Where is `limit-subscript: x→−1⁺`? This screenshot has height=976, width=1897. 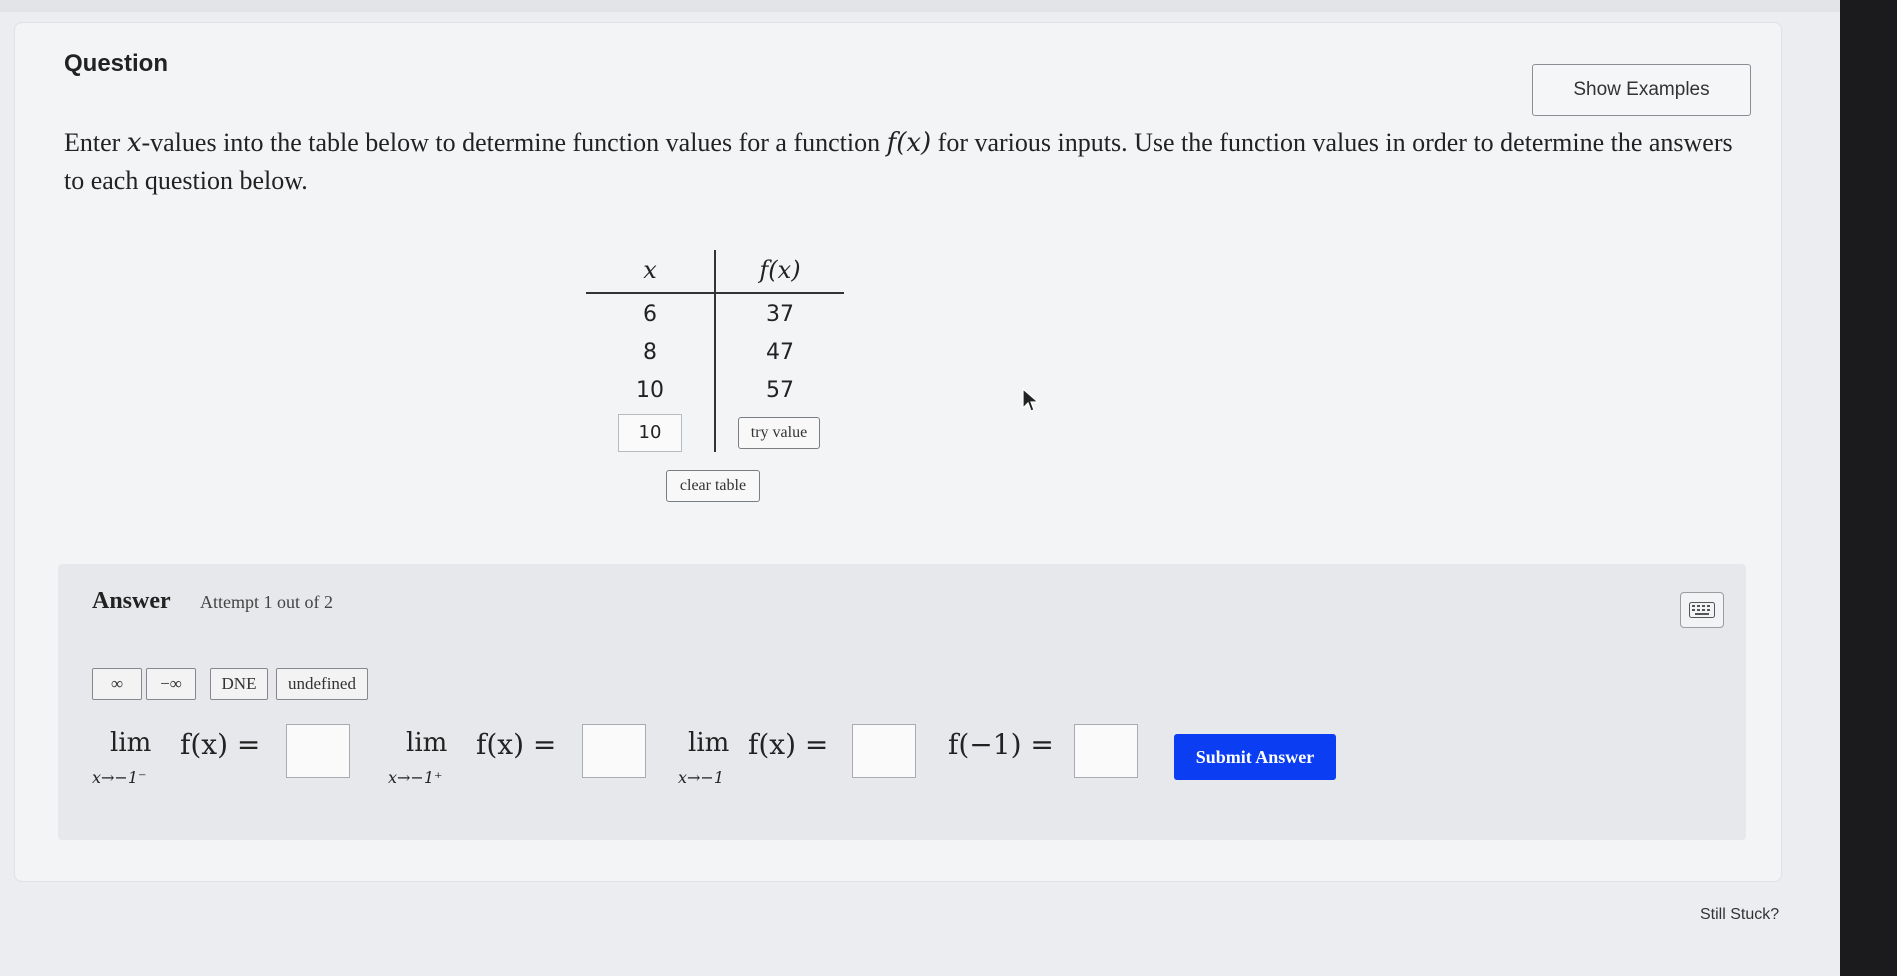 limit-subscript: x→−1⁺ is located at coordinates (415, 777).